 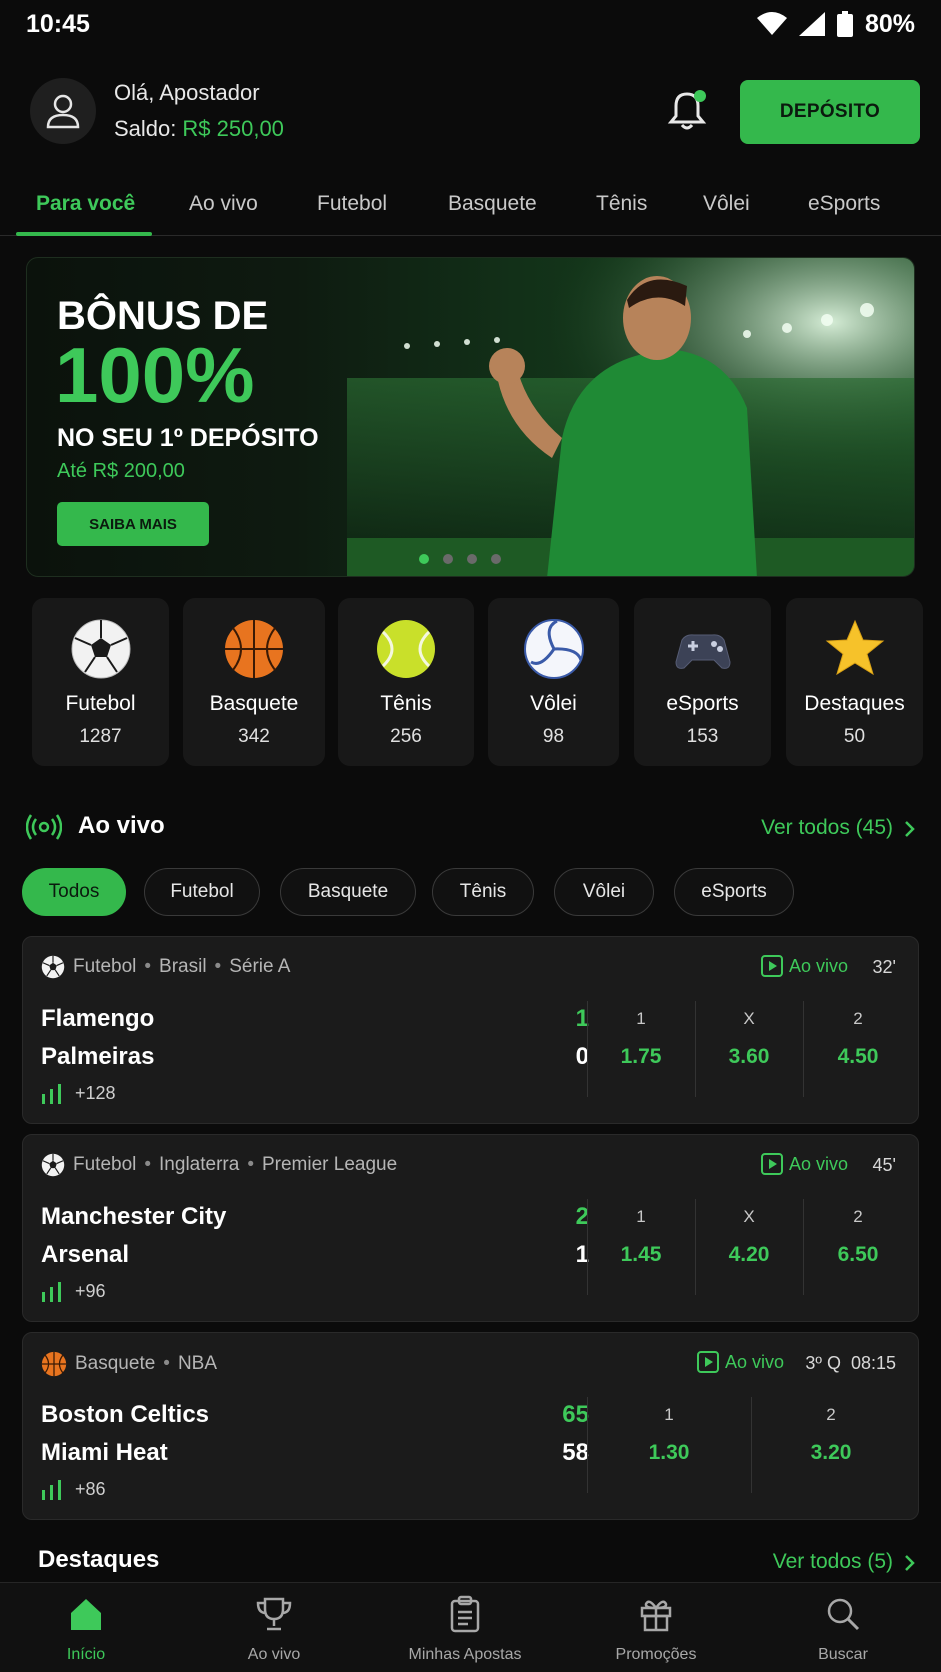 What do you see at coordinates (406, 649) in the screenshot?
I see `tennis-ball-icon` at bounding box center [406, 649].